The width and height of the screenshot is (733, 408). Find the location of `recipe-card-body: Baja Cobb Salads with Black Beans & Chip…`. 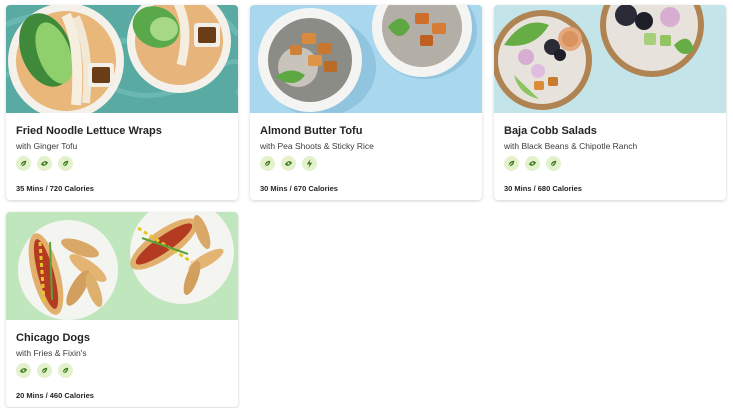

recipe-card-body: Baja Cobb Salads with Black Beans & Chip… is located at coordinates (611, 156).